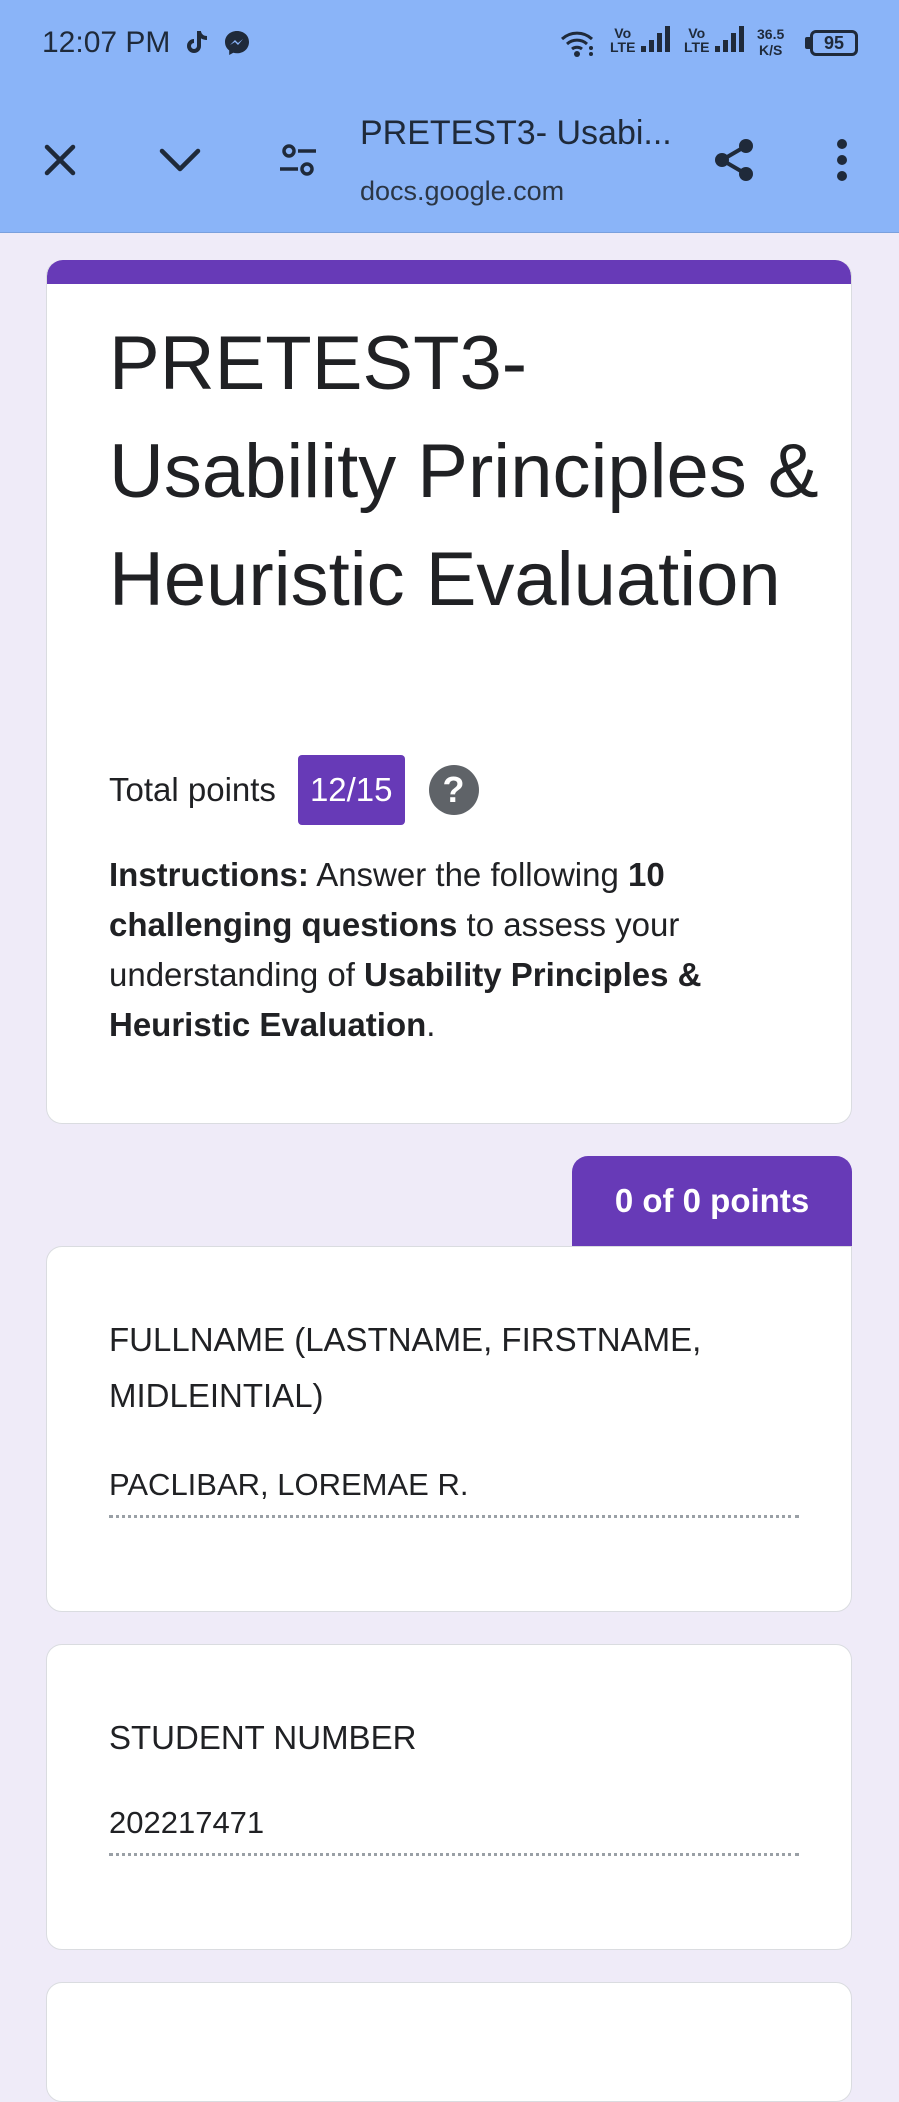 The height and width of the screenshot is (2102, 899). What do you see at coordinates (770, 50) in the screenshot?
I see `network-speed-unit: K/S` at bounding box center [770, 50].